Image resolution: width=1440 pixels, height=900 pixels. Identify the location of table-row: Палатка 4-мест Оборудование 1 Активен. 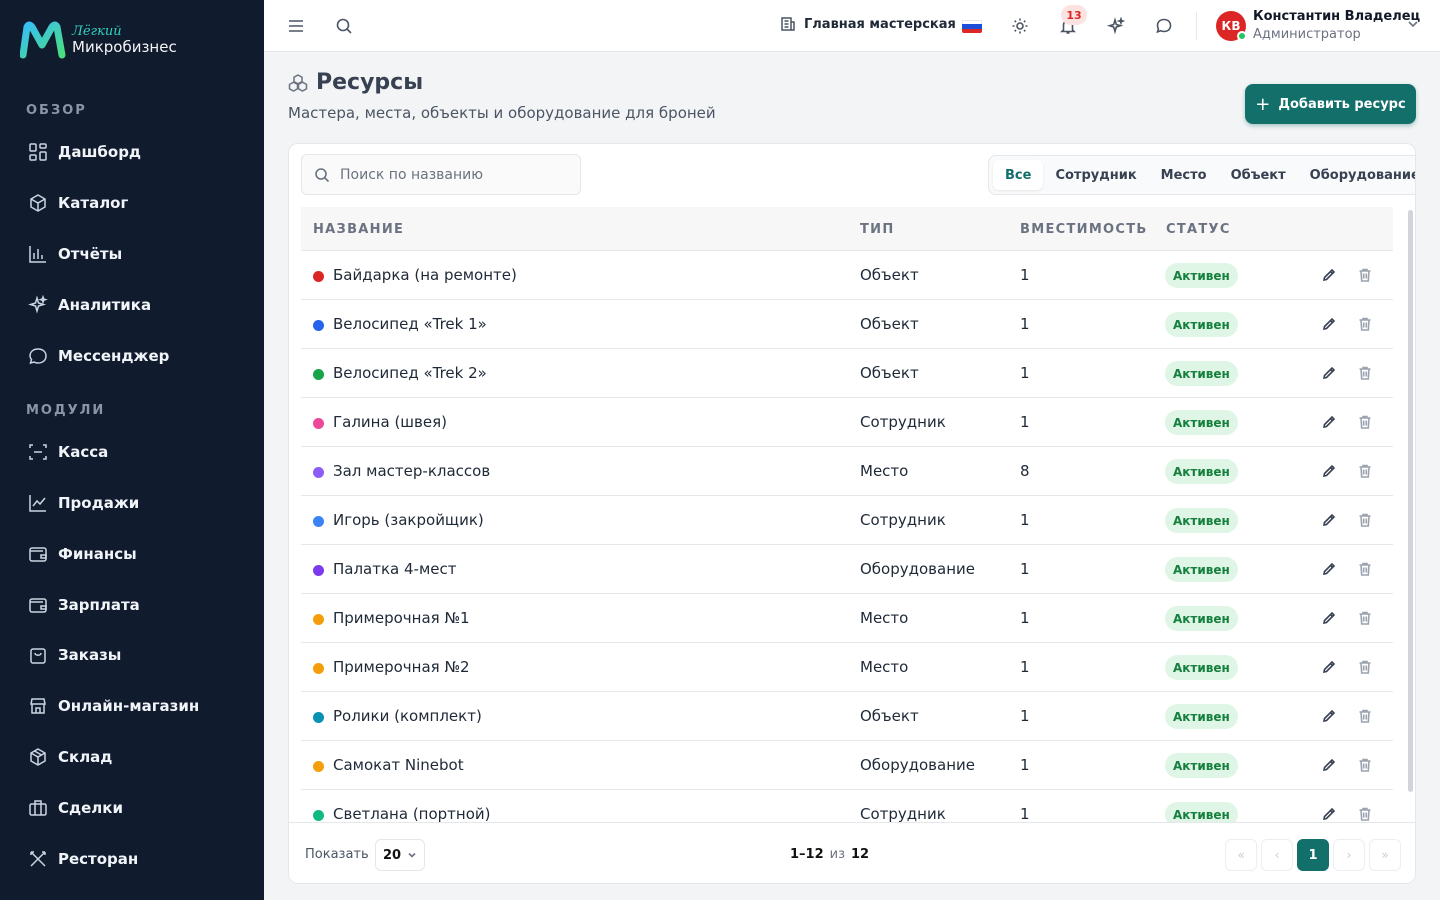
(847, 569).